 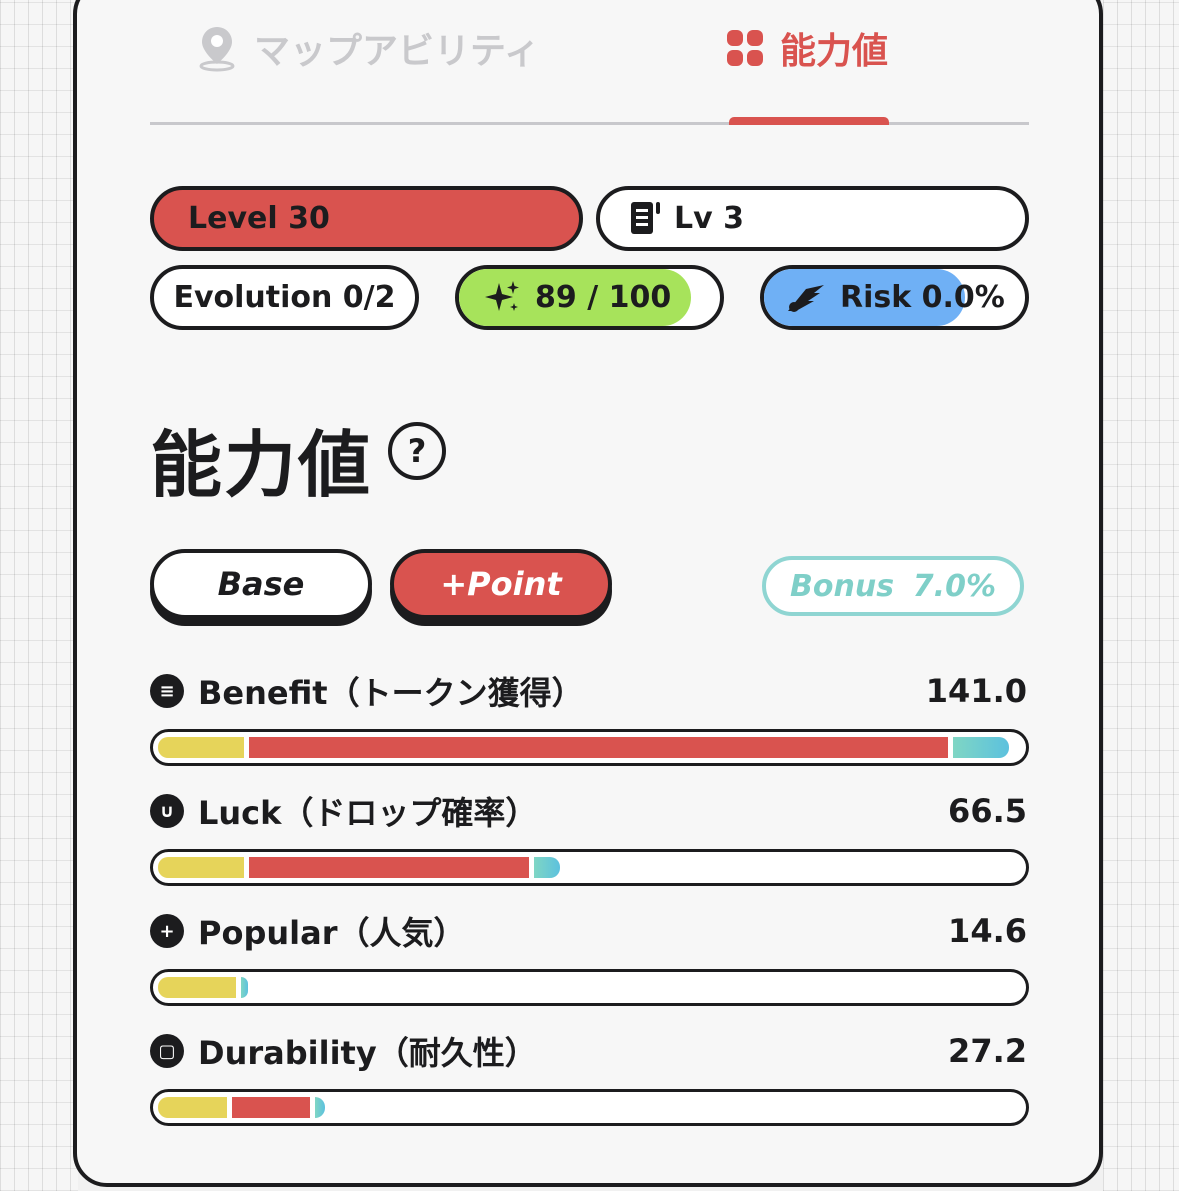 I want to click on tab-stats-label: 能力値, so click(x=834, y=51).